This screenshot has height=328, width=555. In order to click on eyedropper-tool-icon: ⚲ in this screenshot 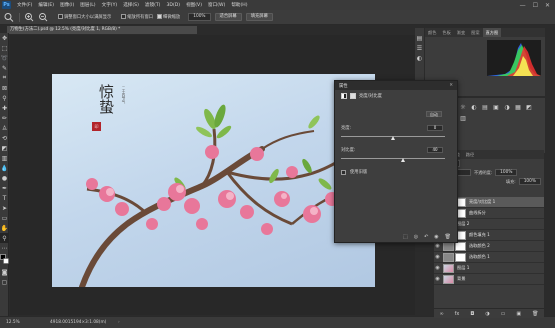, I will do `click(4, 98)`.